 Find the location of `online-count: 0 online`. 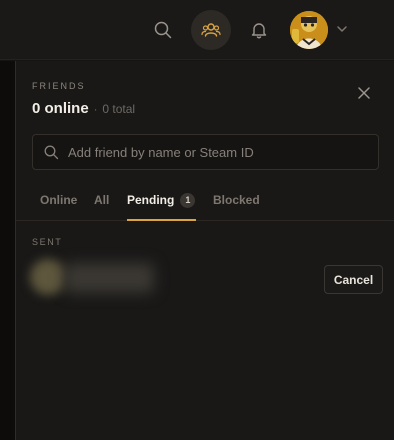

online-count: 0 online is located at coordinates (60, 108).